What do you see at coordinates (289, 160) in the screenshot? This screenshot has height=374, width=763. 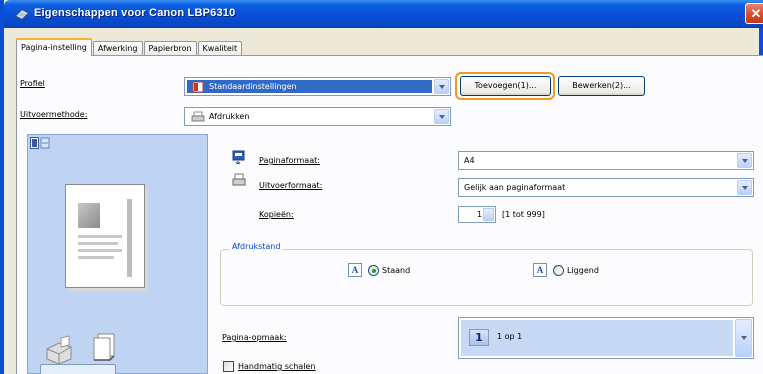 I see `page-size-label: Paginaformaat:` at bounding box center [289, 160].